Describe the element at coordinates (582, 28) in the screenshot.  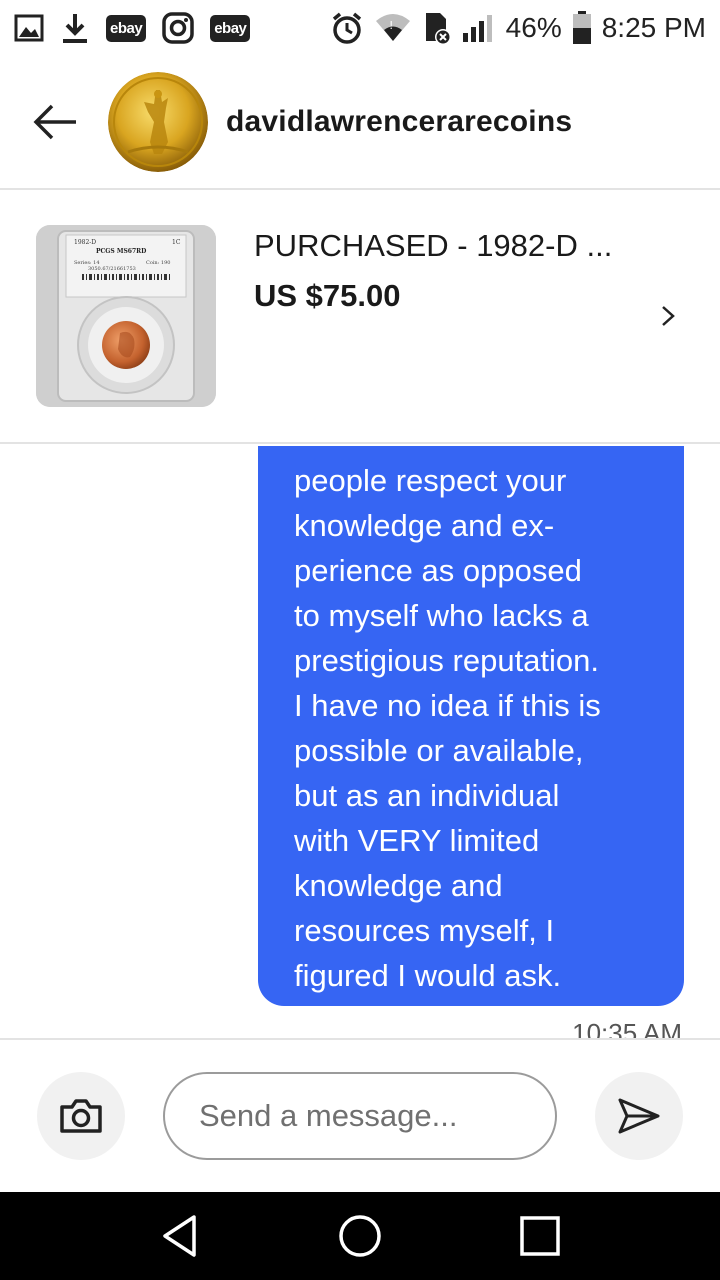
I see `battery-icon` at that location.